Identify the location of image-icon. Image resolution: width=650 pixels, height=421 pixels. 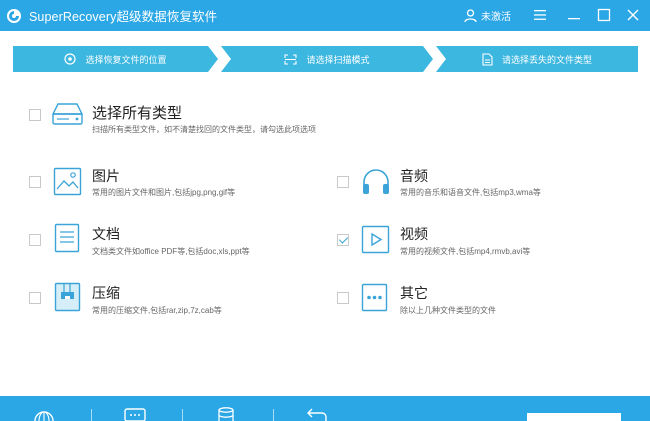
(67, 181).